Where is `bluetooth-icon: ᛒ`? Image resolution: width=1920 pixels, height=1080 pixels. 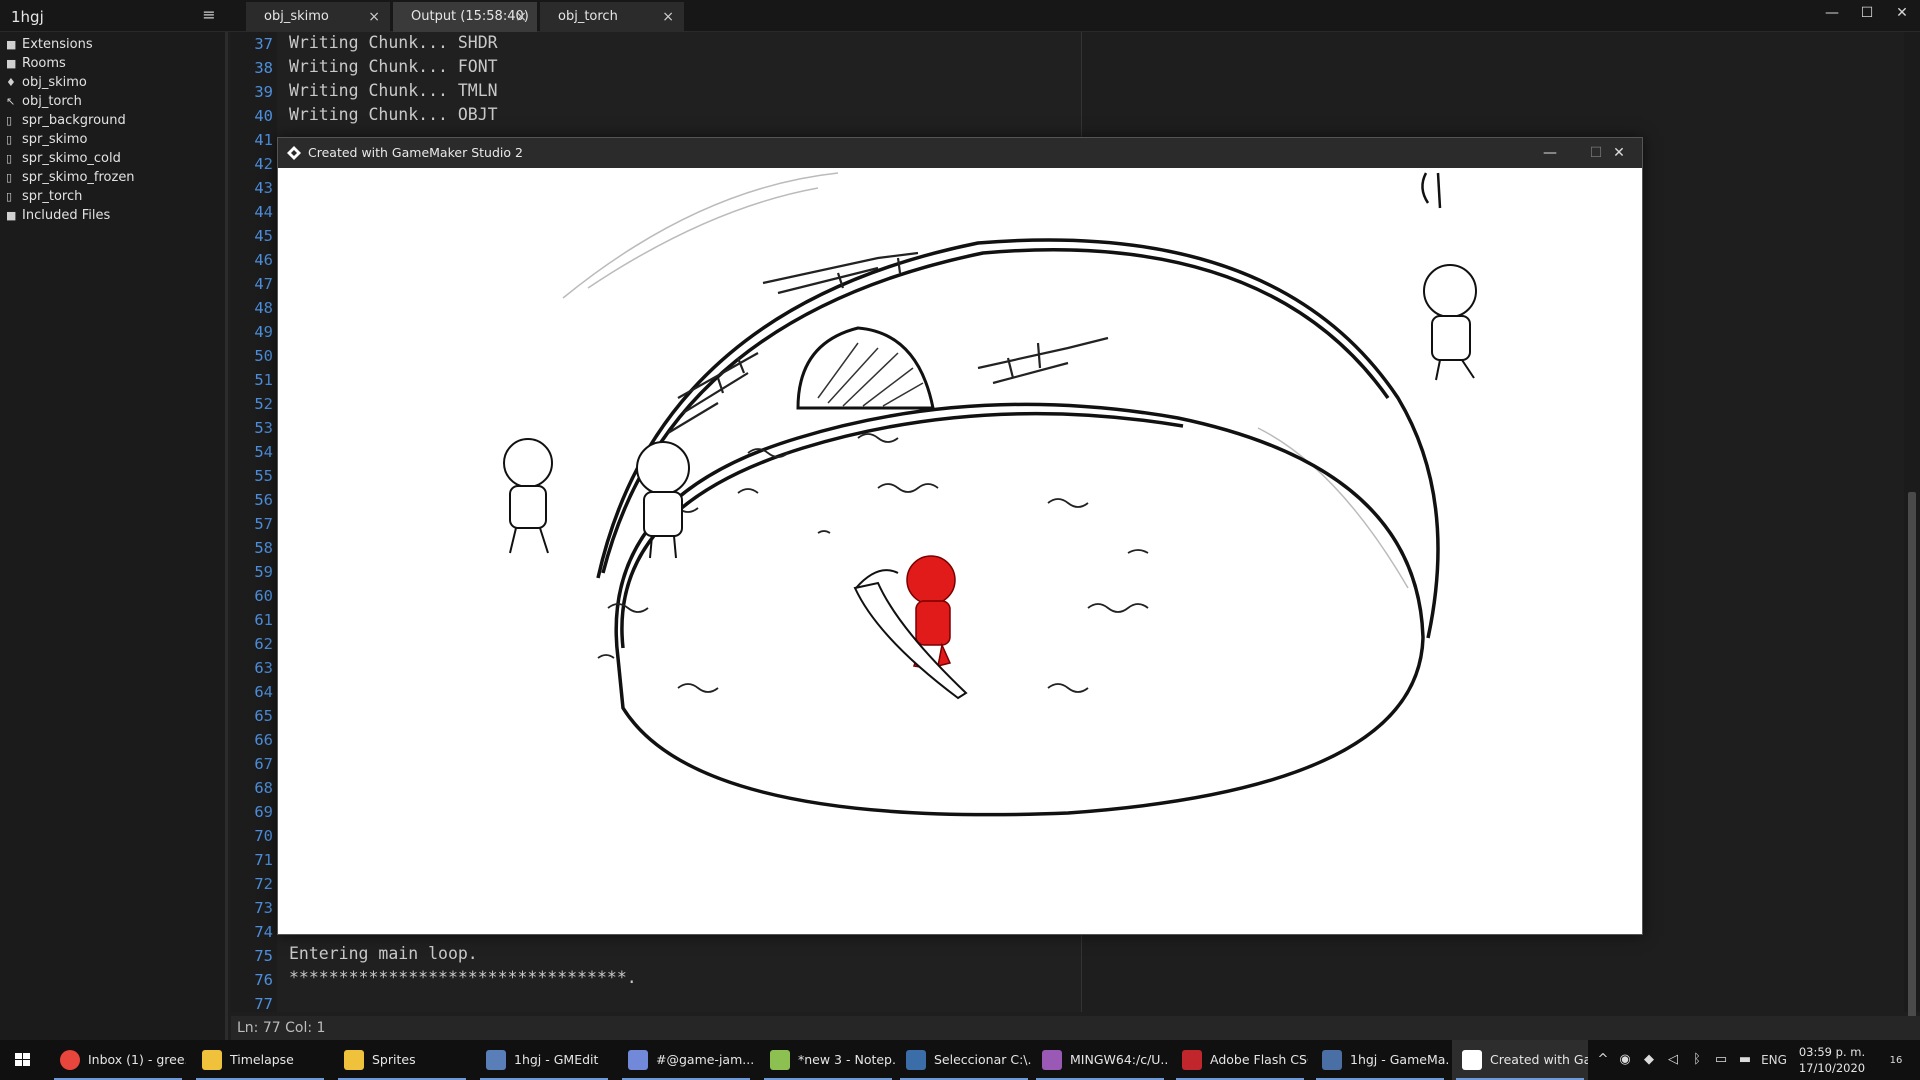
bluetooth-icon: ᛒ is located at coordinates (1697, 1060).